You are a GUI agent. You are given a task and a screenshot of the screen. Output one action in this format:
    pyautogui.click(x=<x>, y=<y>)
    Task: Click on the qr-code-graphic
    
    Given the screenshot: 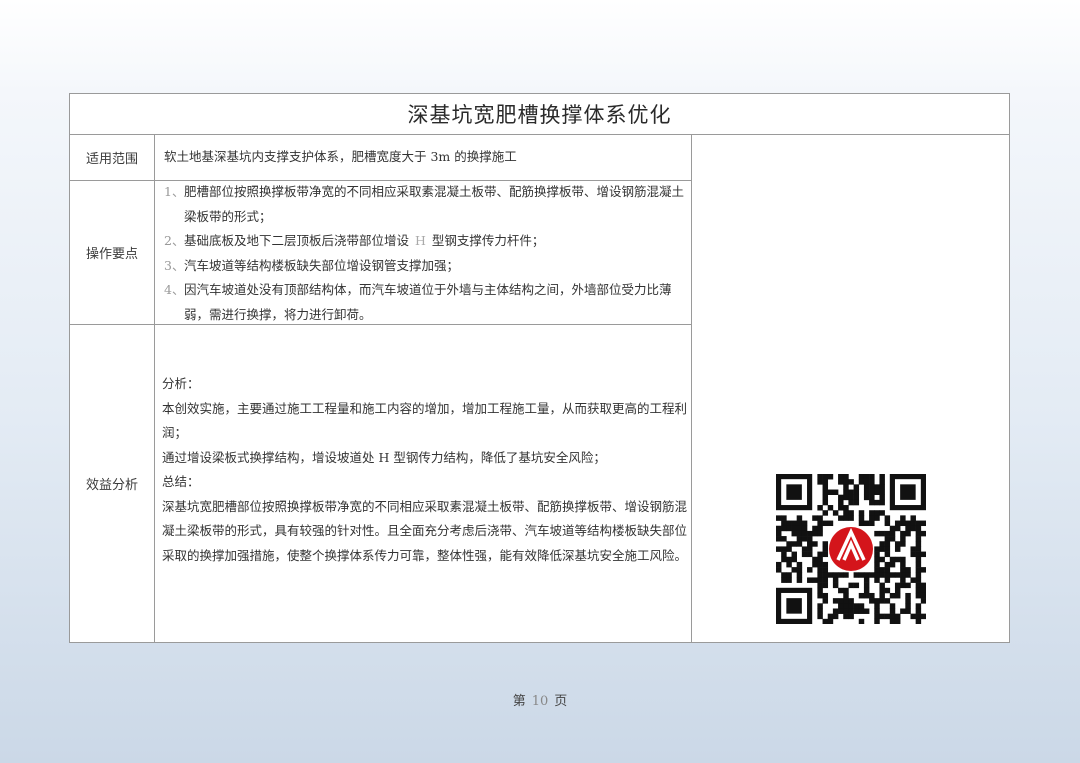 What is the action you would take?
    pyautogui.click(x=851, y=549)
    